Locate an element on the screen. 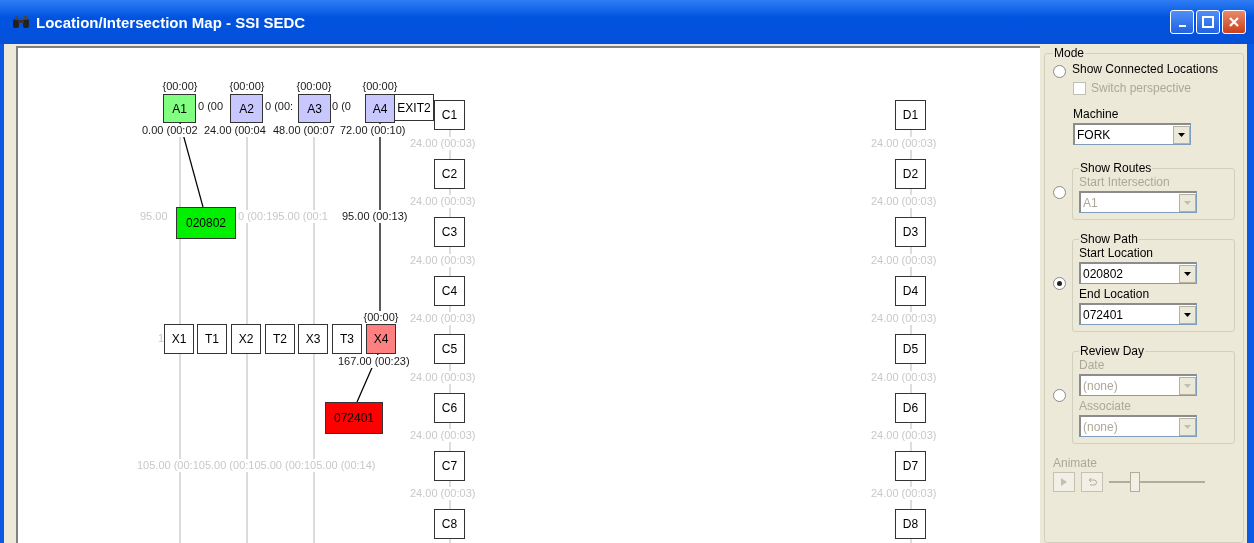 This screenshot has height=543, width=1254. minimize-button is located at coordinates (1182, 22).